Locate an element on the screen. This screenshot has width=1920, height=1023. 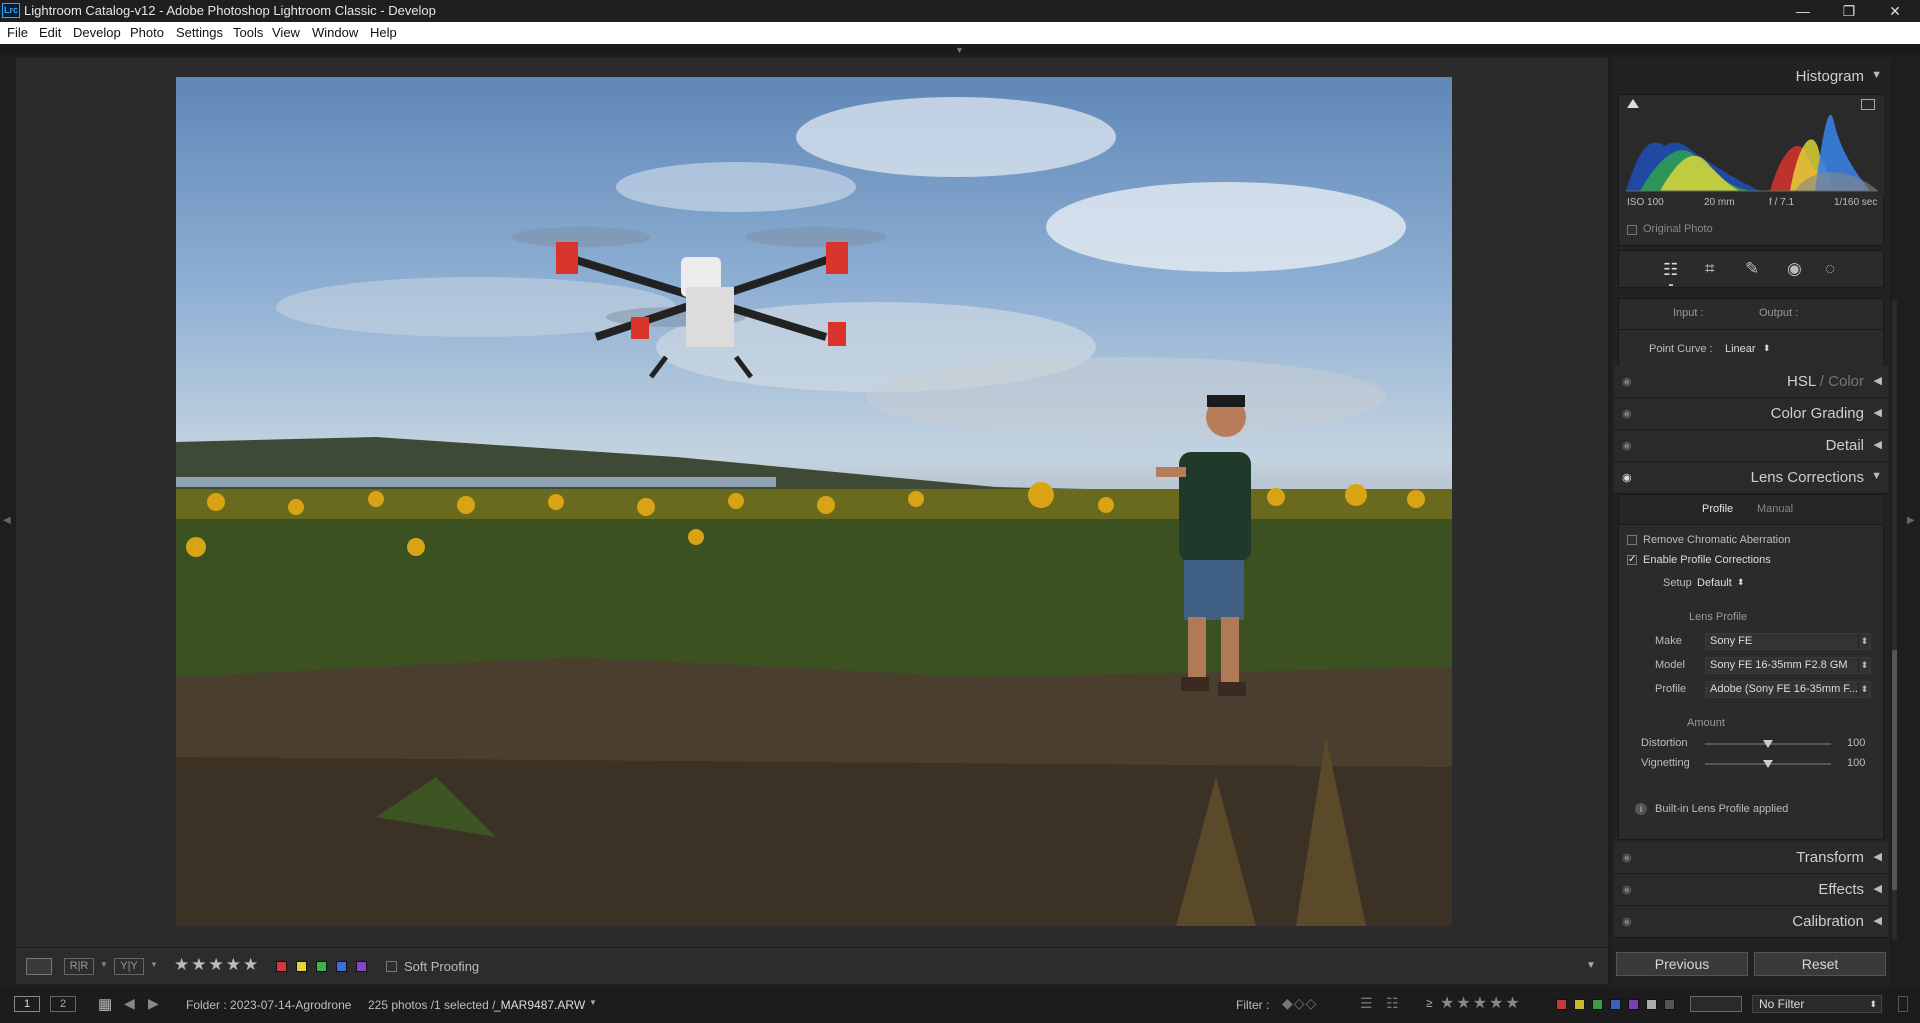
menu-window: Window is located at coordinates (335, 32).